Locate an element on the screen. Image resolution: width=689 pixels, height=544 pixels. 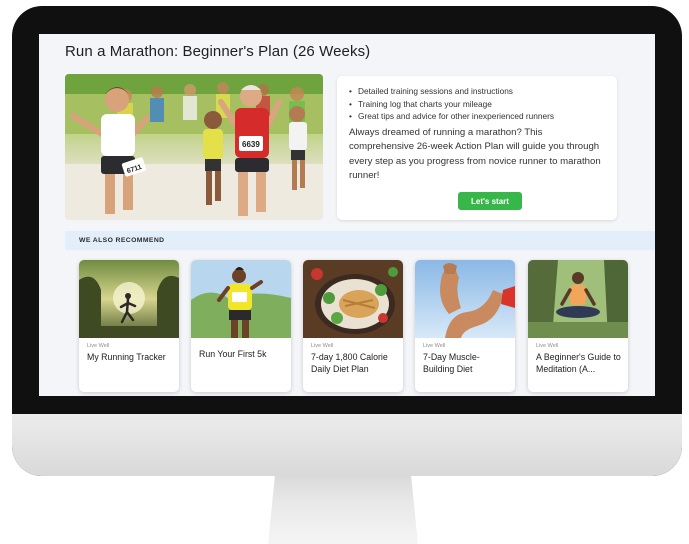
hero-image: 6711 6639 is located at coordinates (194, 147).